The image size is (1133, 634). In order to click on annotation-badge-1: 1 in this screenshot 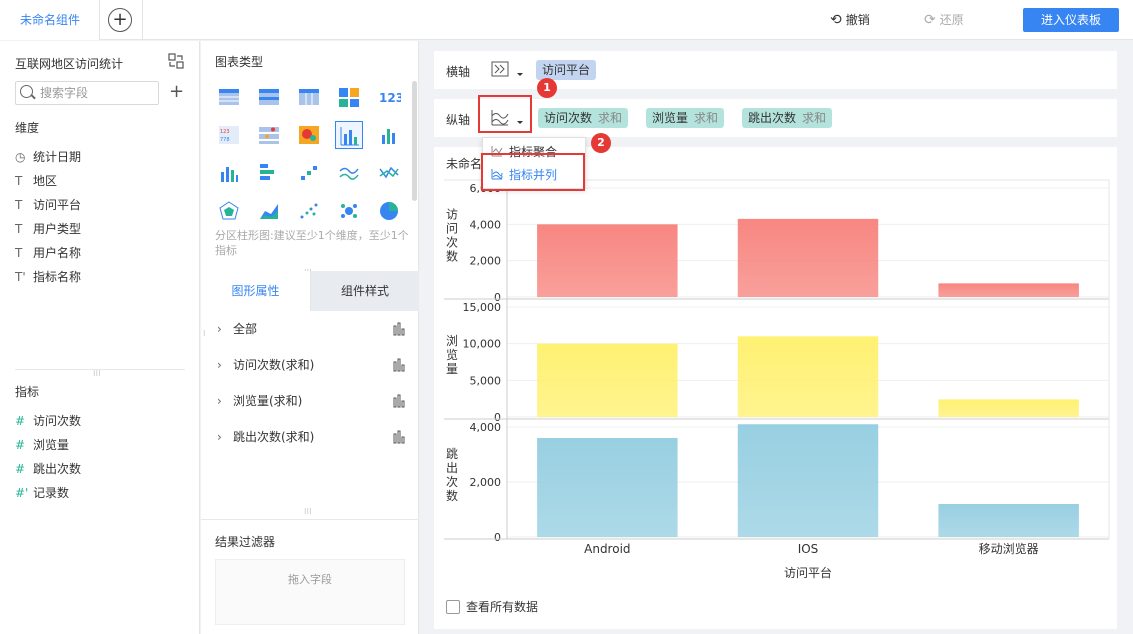, I will do `click(547, 88)`.